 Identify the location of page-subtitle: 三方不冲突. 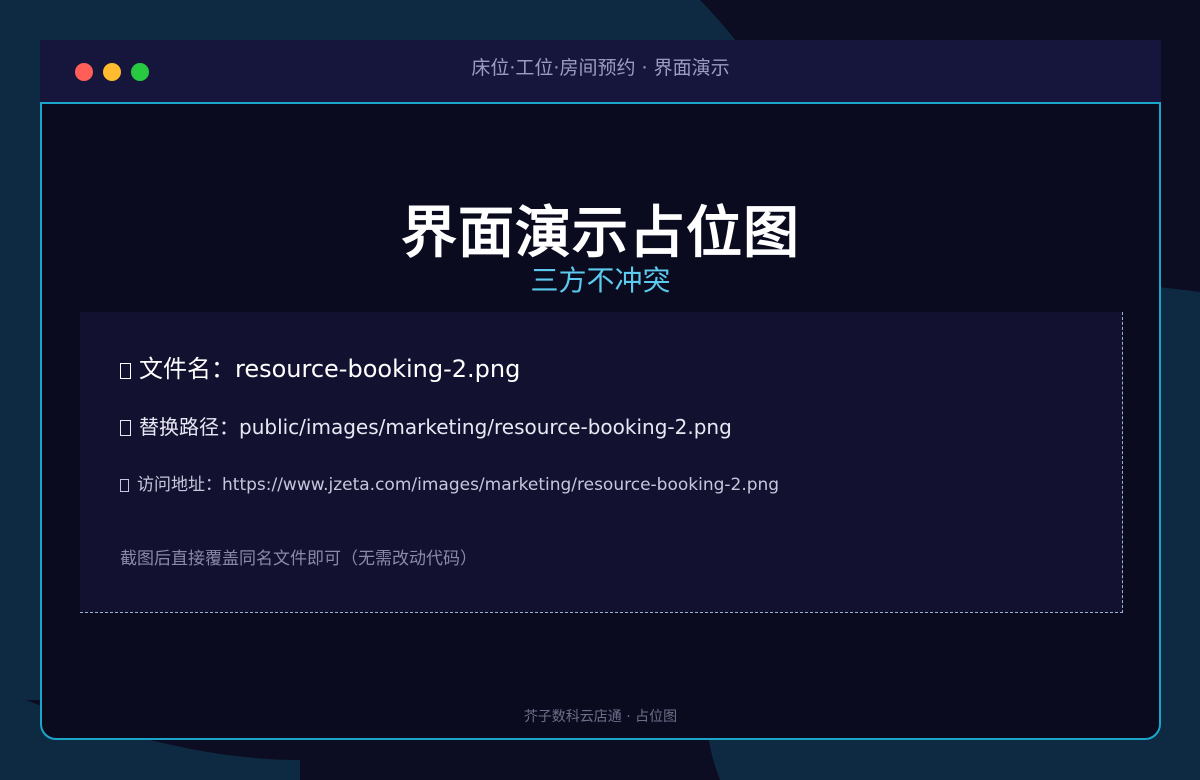
(600, 280).